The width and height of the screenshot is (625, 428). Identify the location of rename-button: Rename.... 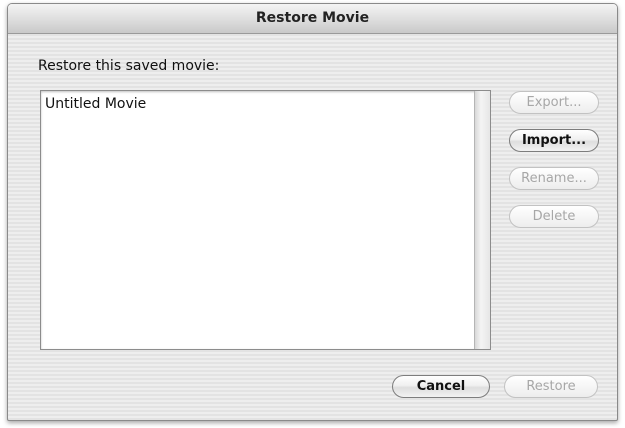
(554, 178).